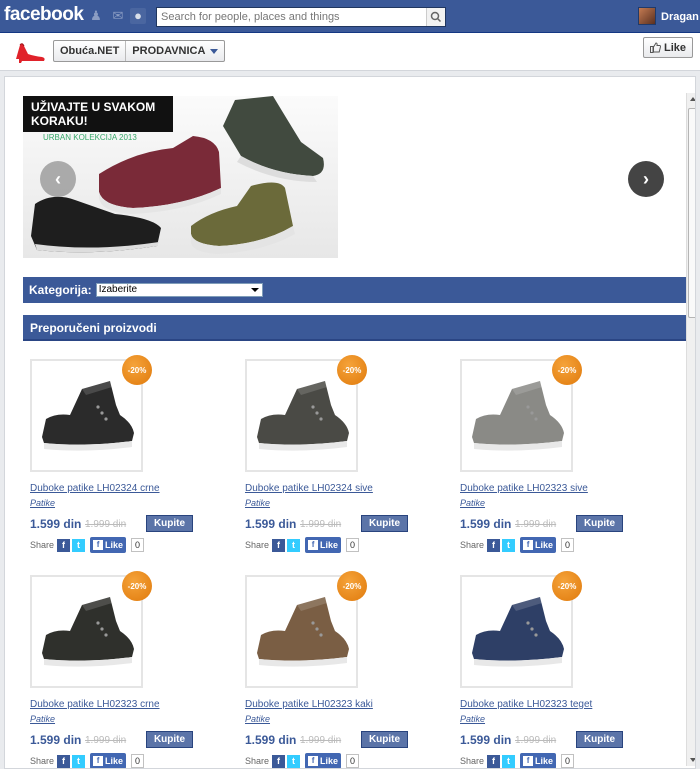 Image resolution: width=700 pixels, height=769 pixels. What do you see at coordinates (44, 15) in the screenshot?
I see `facebook-logo: facebook` at bounding box center [44, 15].